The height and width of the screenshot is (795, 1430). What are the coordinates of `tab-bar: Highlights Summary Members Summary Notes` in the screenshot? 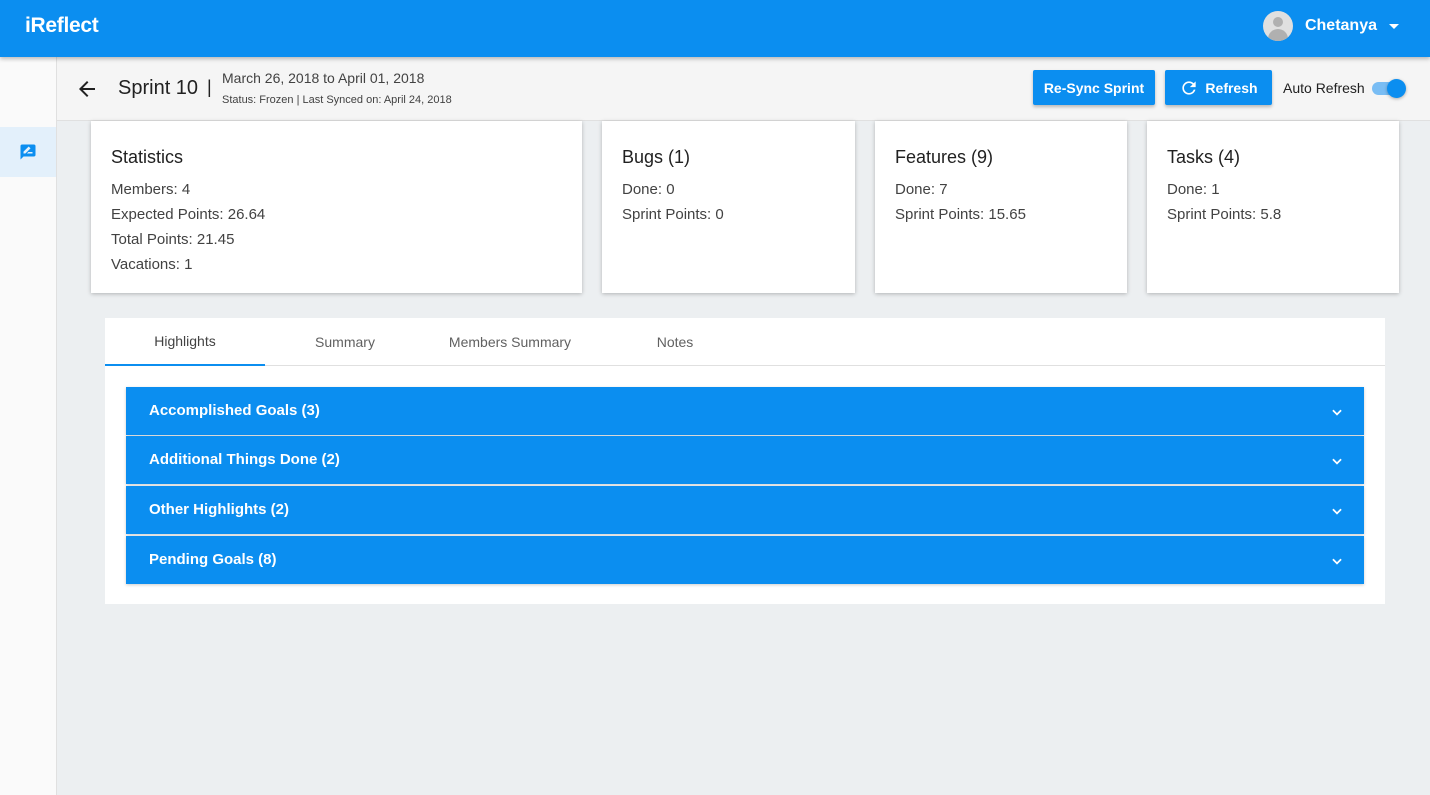 It's located at (745, 342).